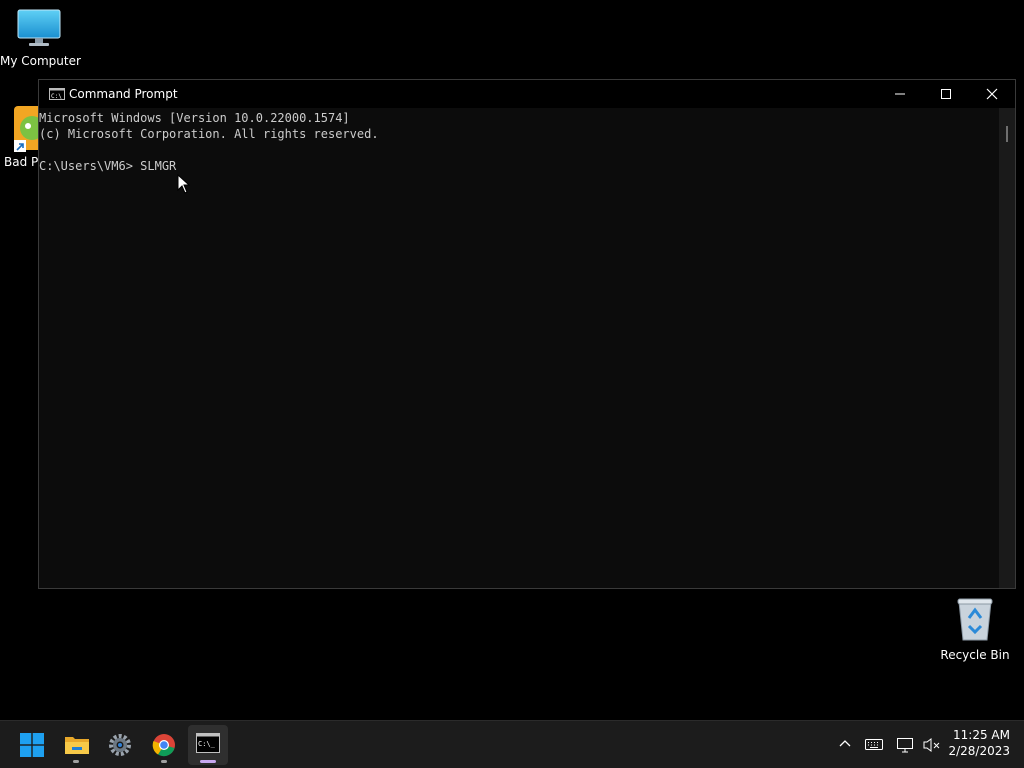 This screenshot has width=1024, height=768. Describe the element at coordinates (1007, 134) in the screenshot. I see `scrollbar-thumb` at that location.